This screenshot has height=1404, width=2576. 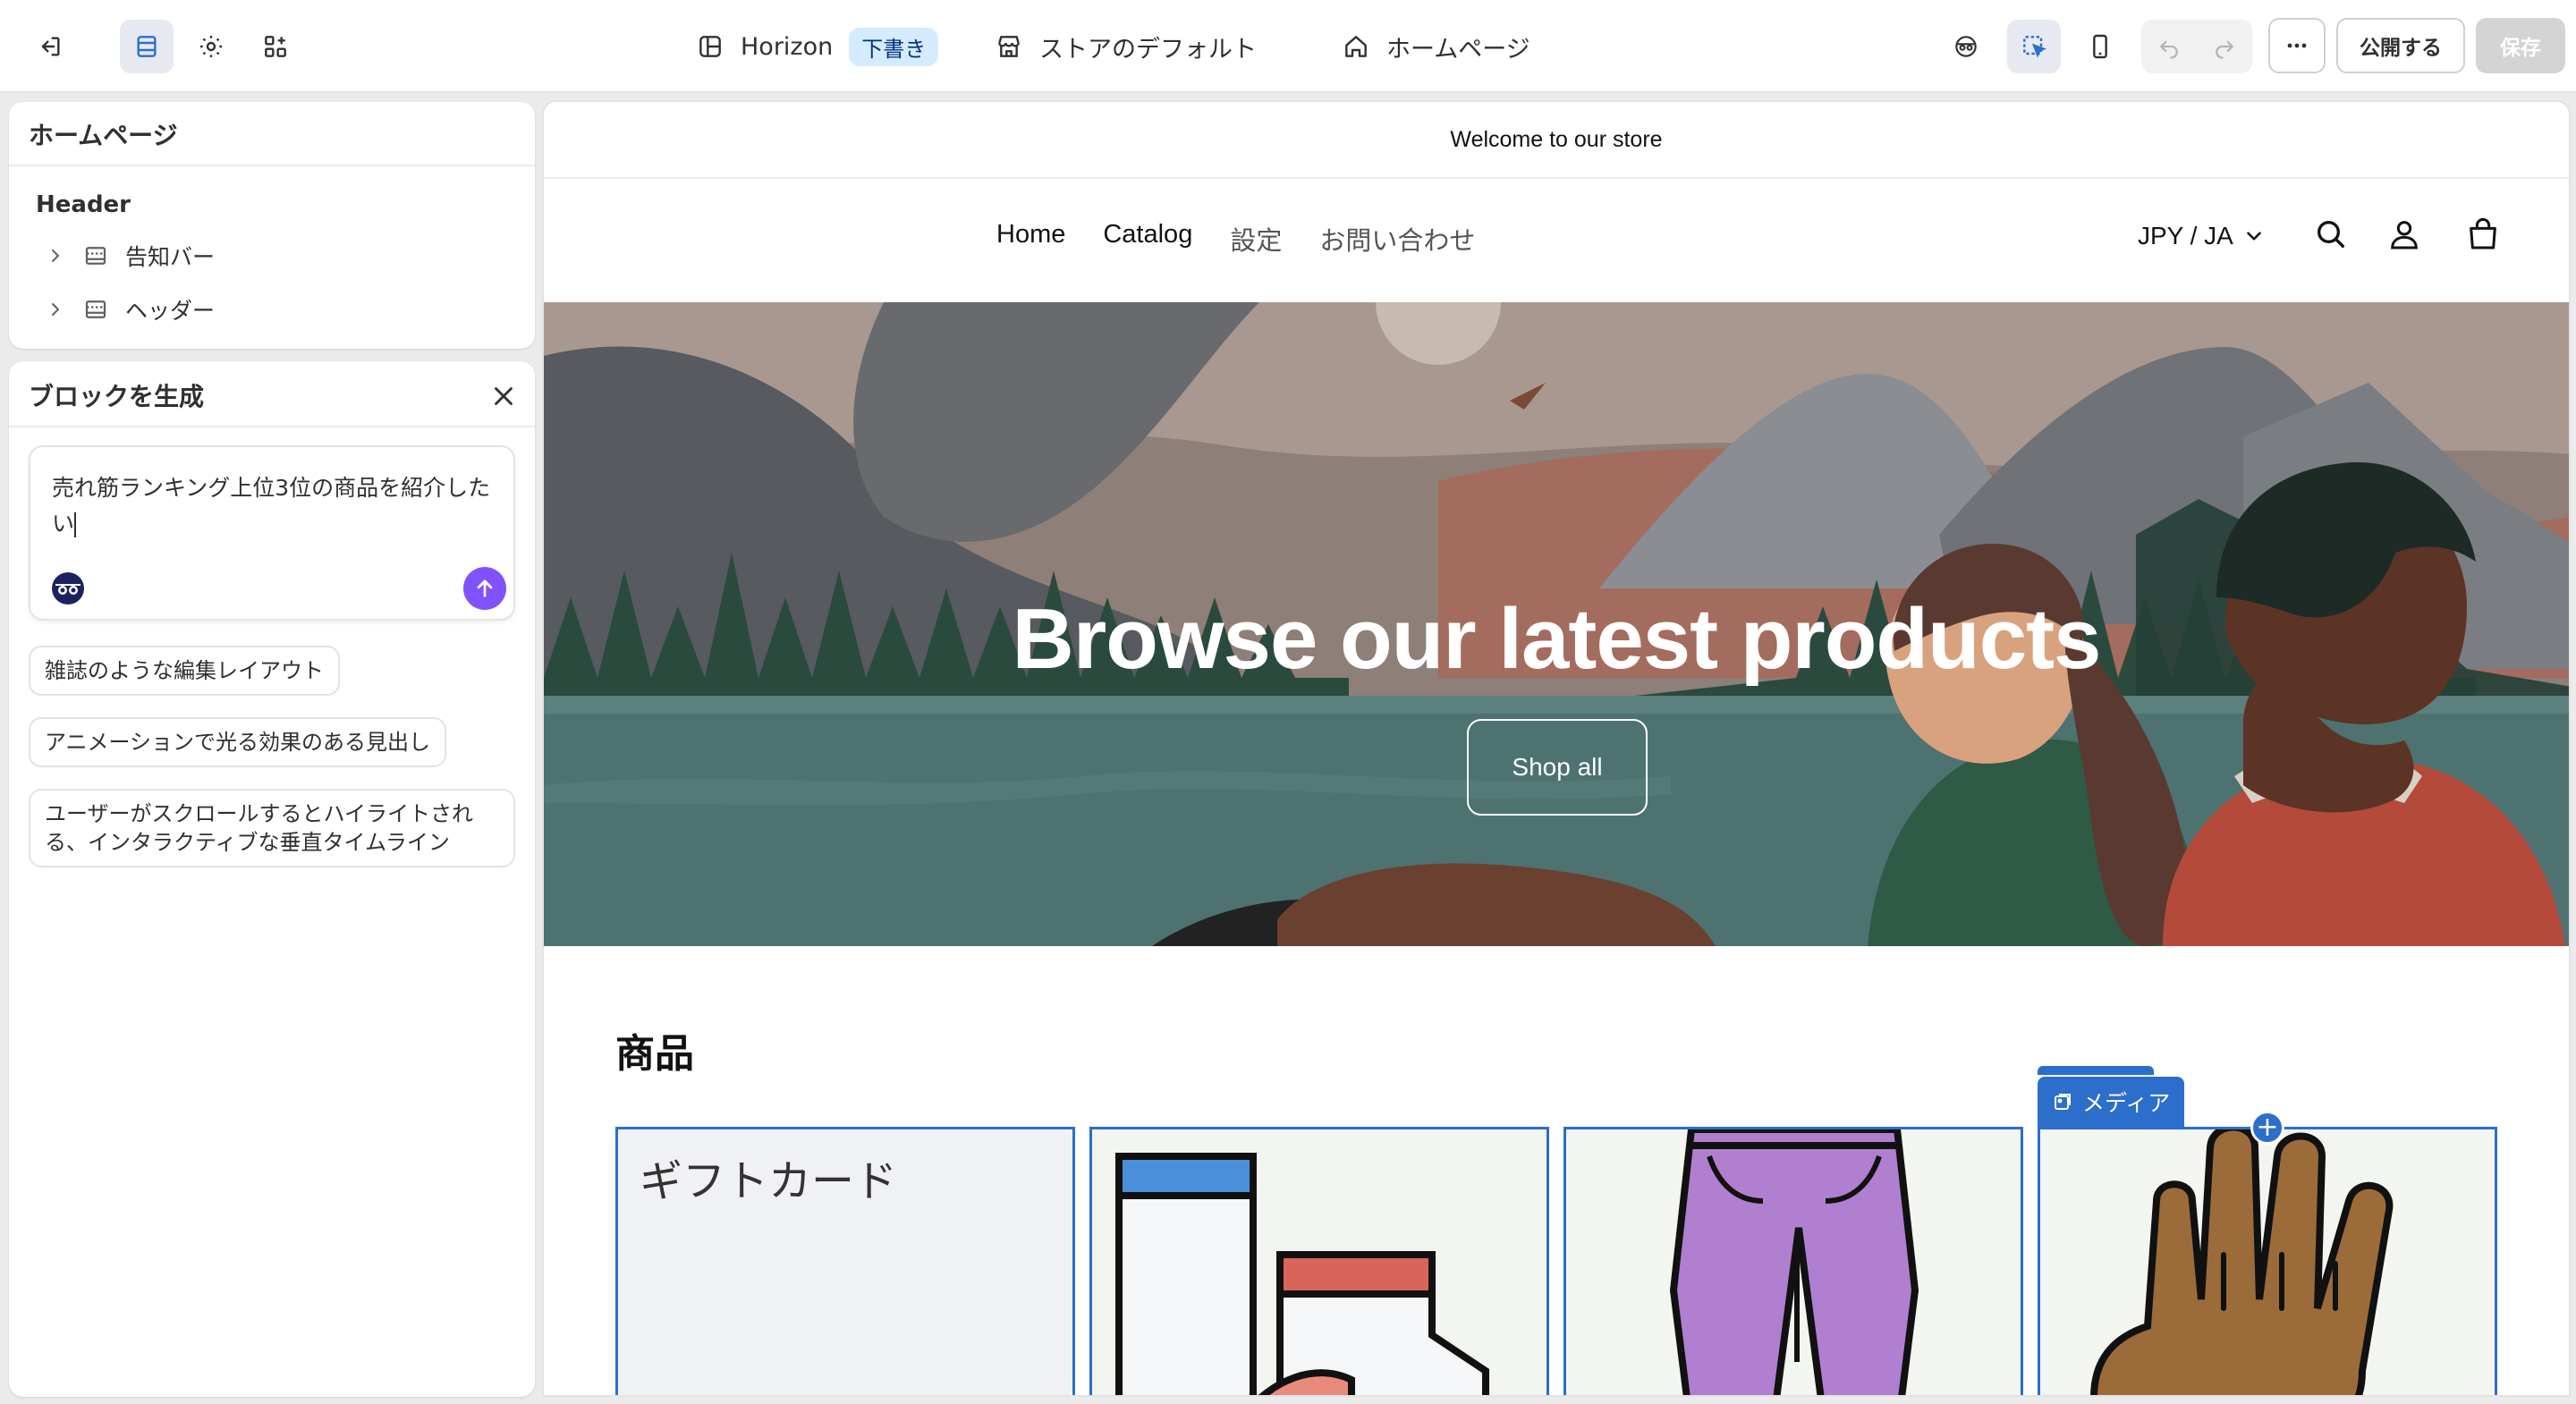 I want to click on account-icon, so click(x=2404, y=234).